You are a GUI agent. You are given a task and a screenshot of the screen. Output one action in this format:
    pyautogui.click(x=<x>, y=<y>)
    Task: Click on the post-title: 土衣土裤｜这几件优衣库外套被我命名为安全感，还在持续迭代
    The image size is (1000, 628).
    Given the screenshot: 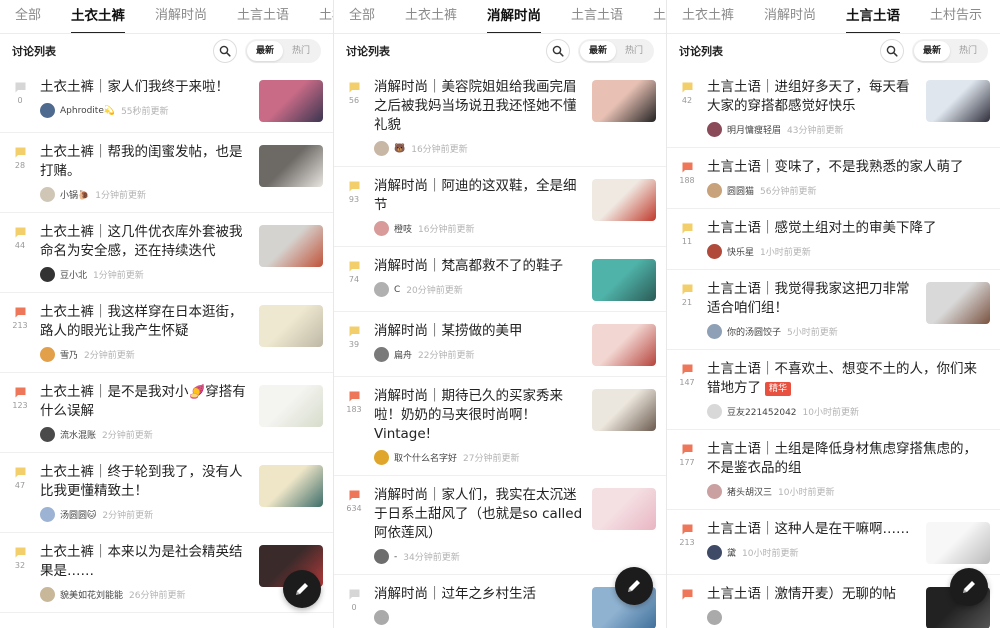 What is the action you would take?
    pyautogui.click(x=145, y=242)
    